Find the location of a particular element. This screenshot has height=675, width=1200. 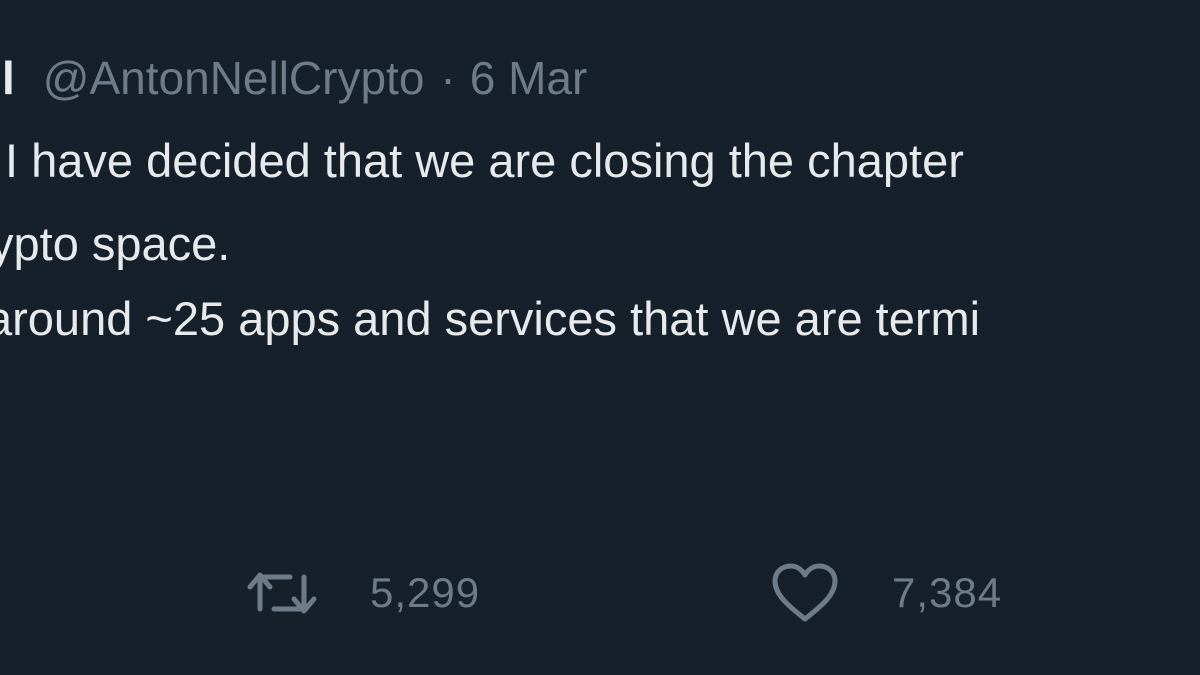

heart-icon is located at coordinates (805, 593).